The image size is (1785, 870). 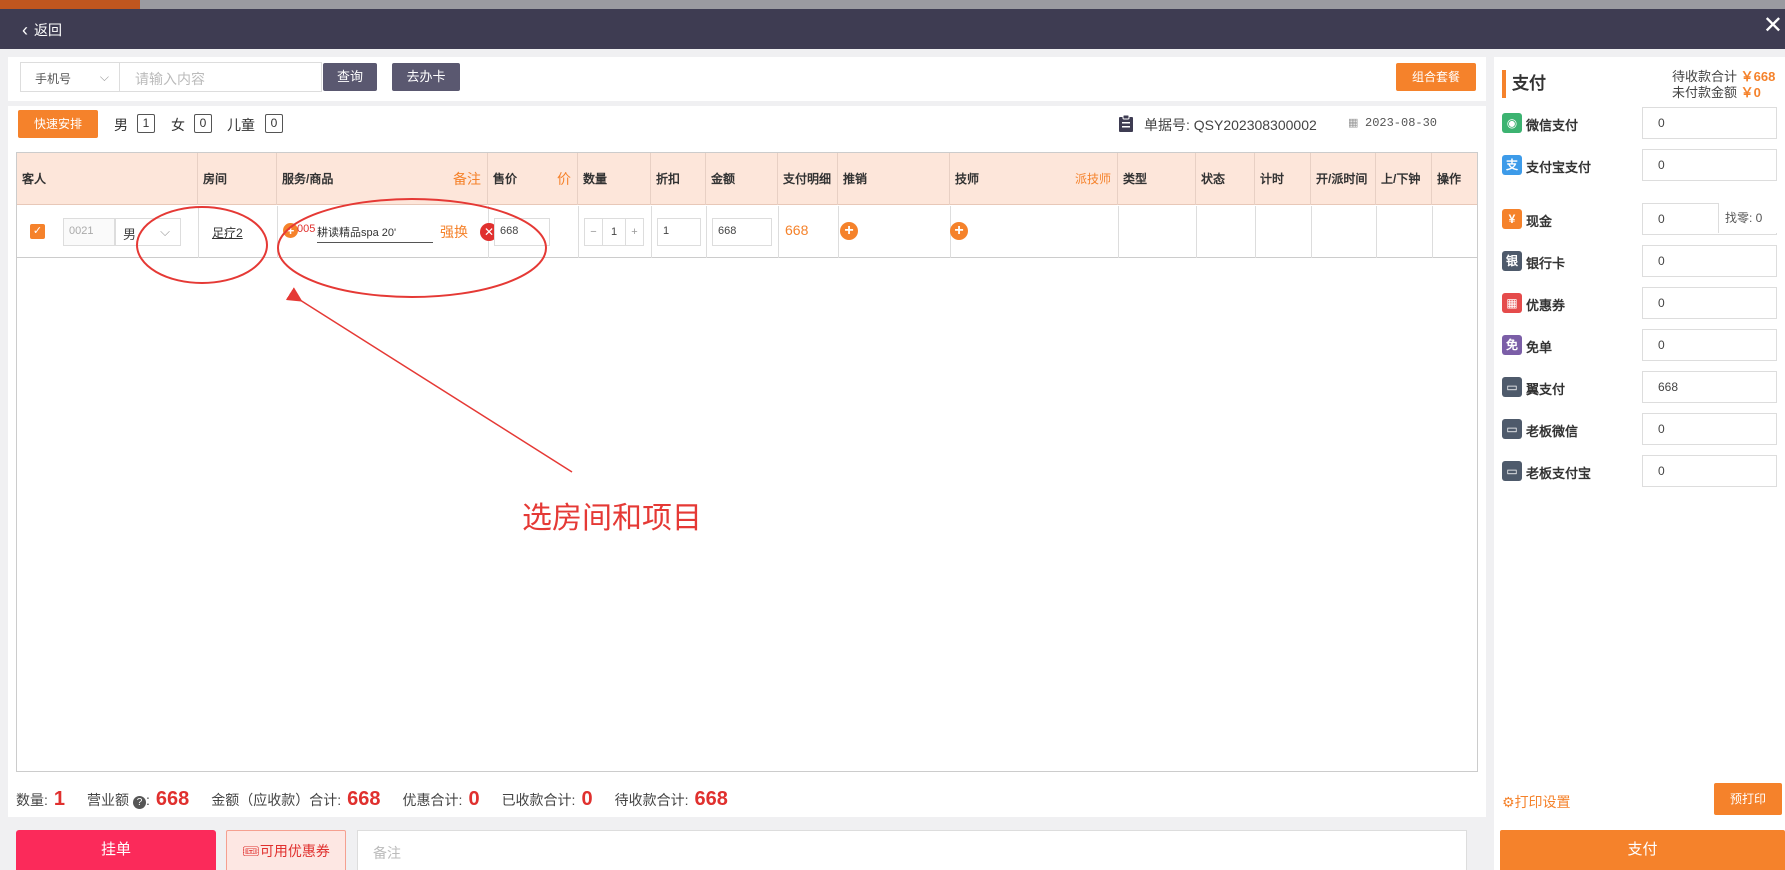 I want to click on yipay-icon: ▭, so click(x=1512, y=387).